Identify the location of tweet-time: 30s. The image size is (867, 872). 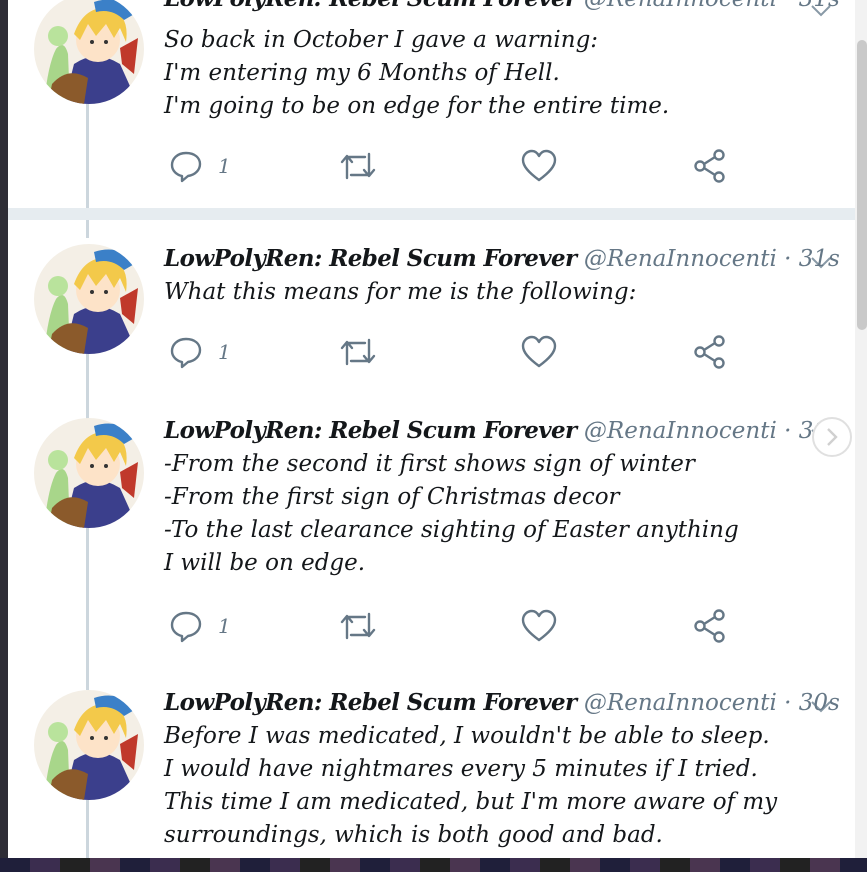
(819, 703).